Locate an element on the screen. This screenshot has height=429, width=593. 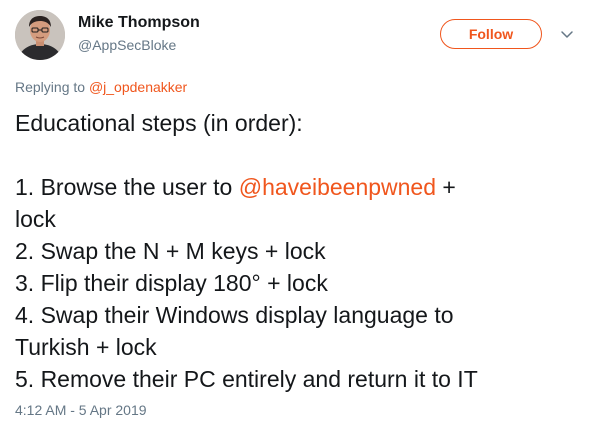
profile-photo-icon is located at coordinates (40, 35).